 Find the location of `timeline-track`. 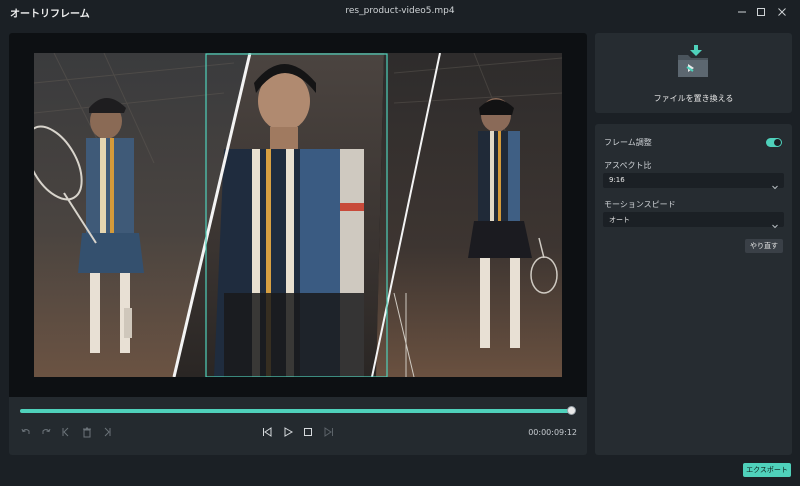

timeline-track is located at coordinates (298, 410).